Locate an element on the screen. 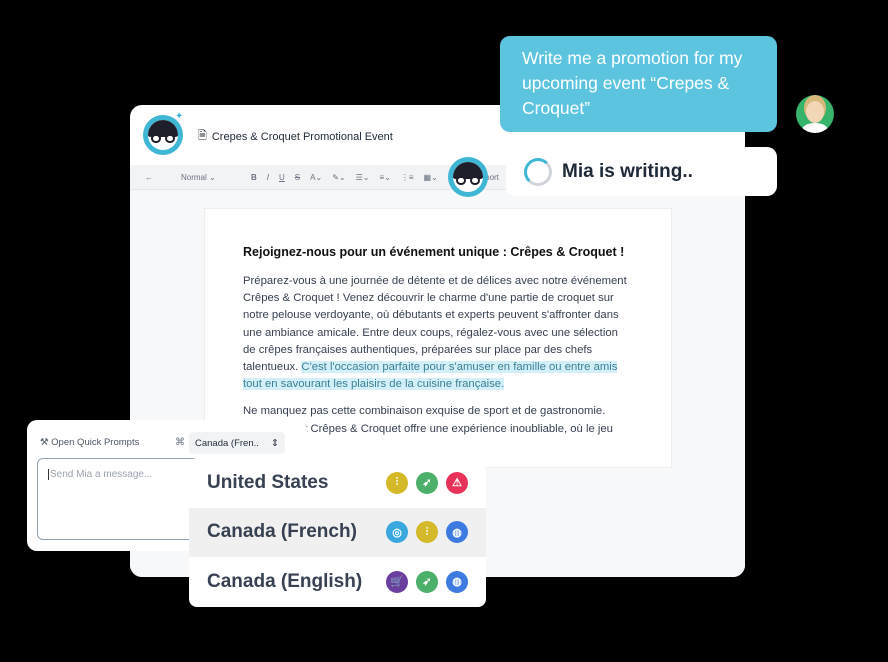  style-value: Normal is located at coordinates (194, 177).